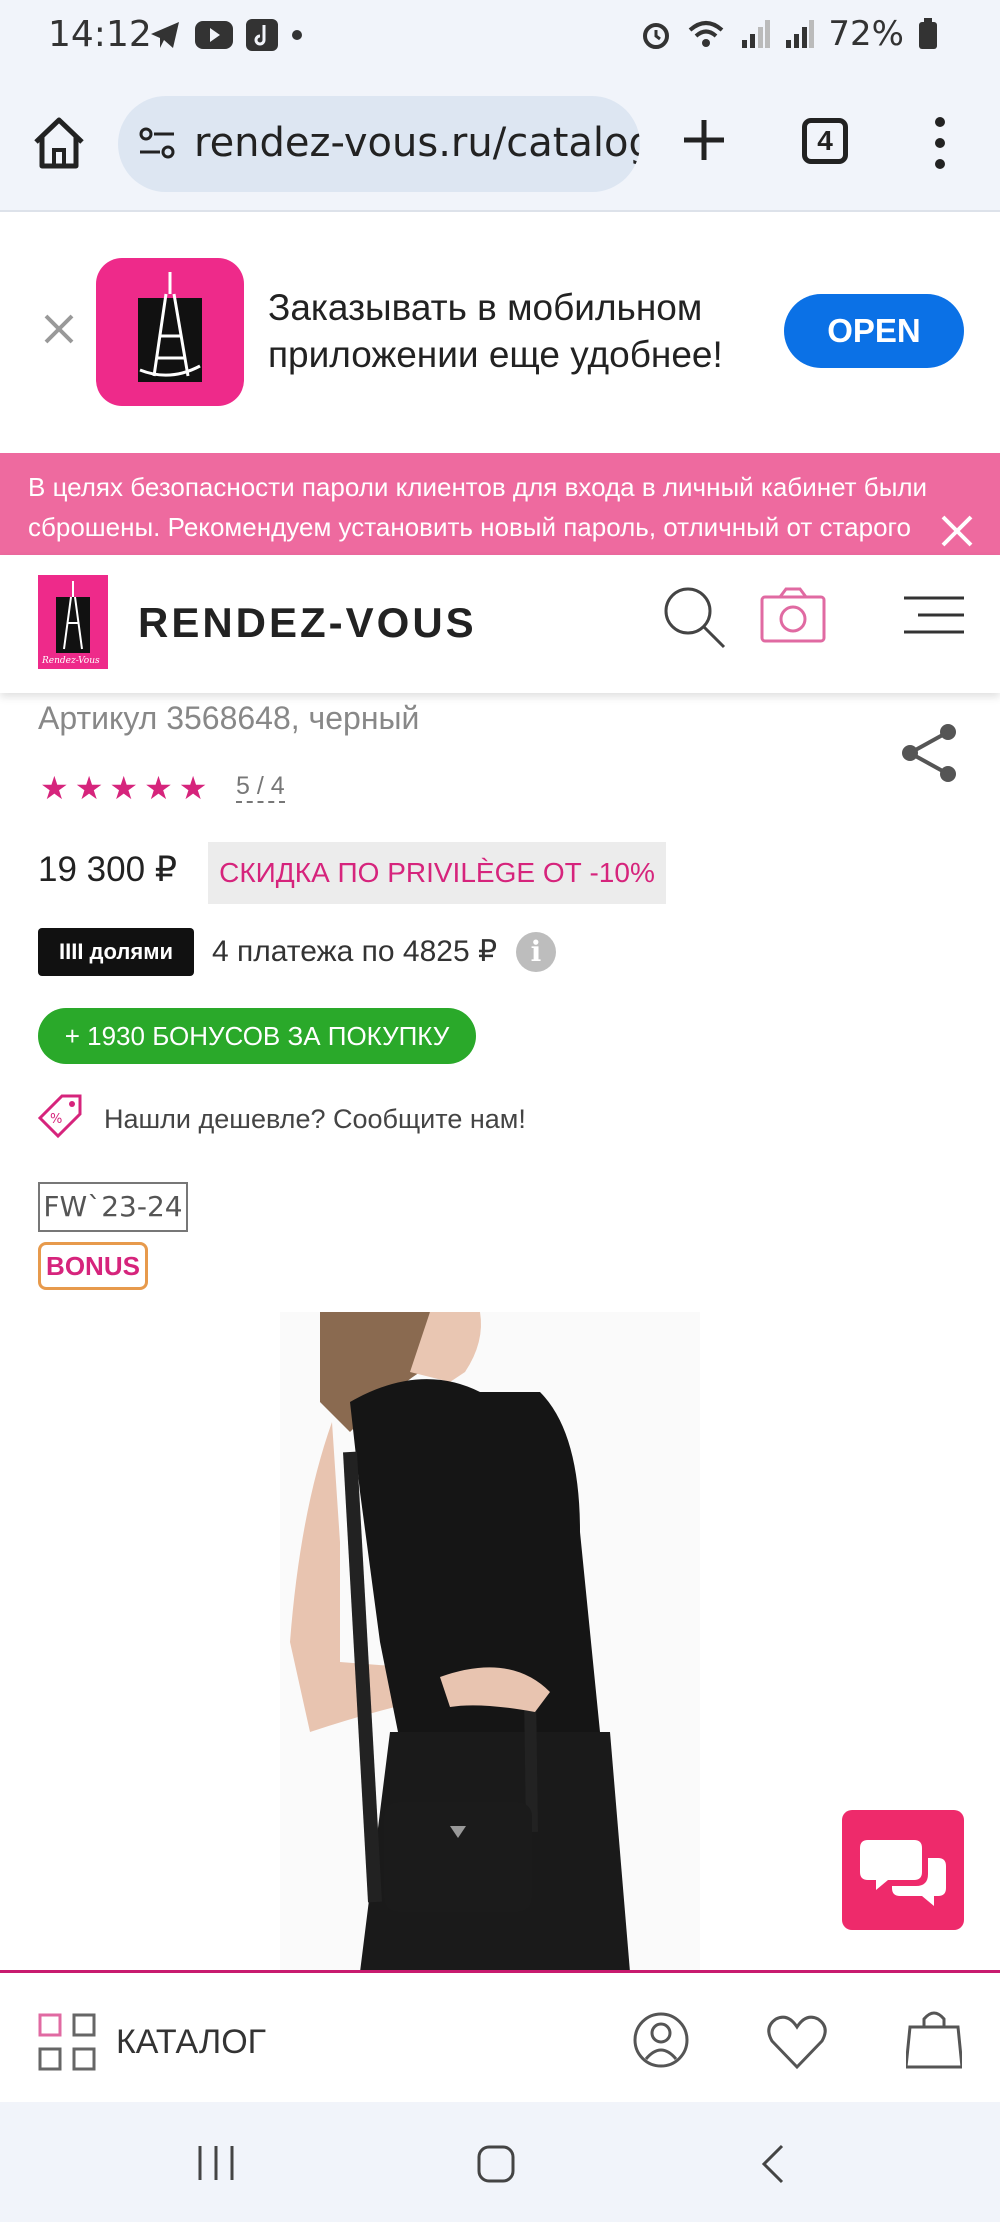  What do you see at coordinates (656, 36) in the screenshot?
I see `alarm-icon` at bounding box center [656, 36].